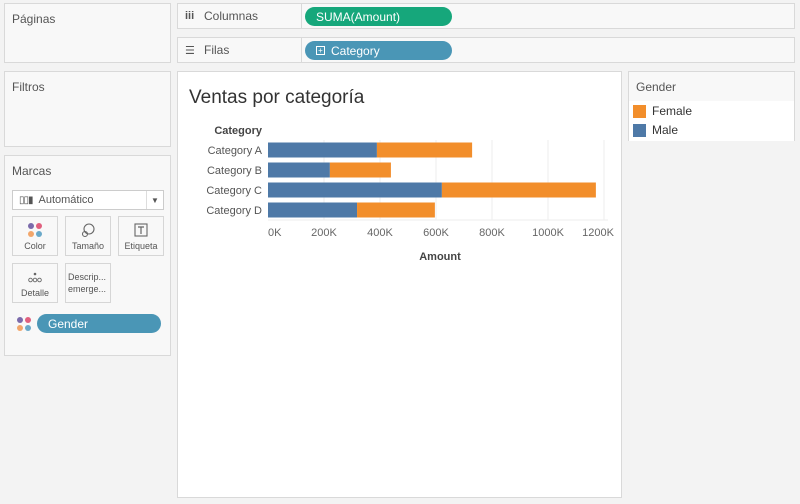  I want to click on columns-shelf-label: iii Columnas, so click(240, 16).